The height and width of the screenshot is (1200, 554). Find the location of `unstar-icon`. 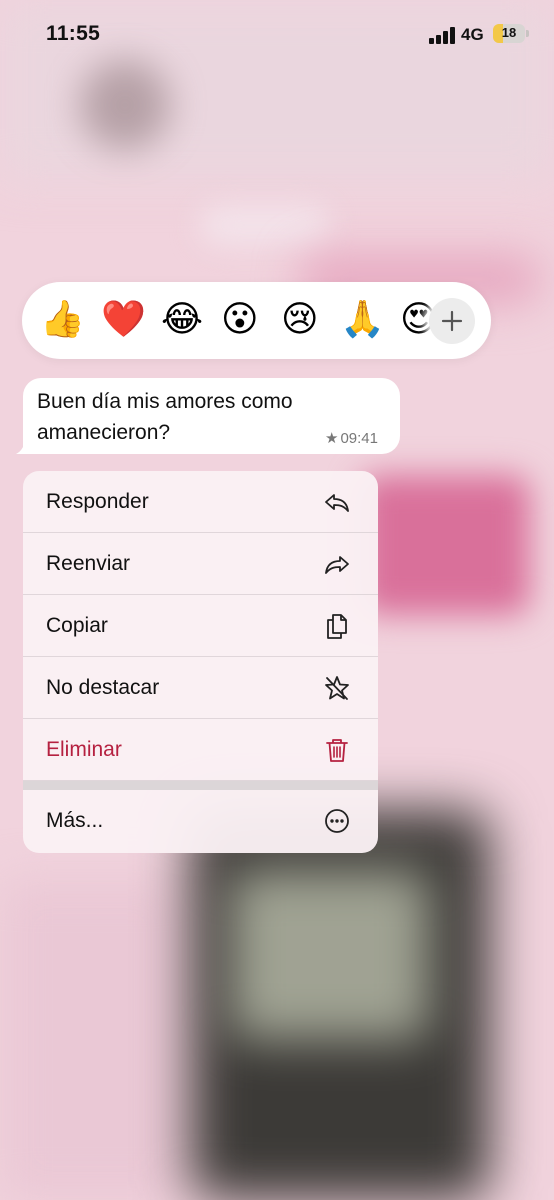

unstar-icon is located at coordinates (337, 688).